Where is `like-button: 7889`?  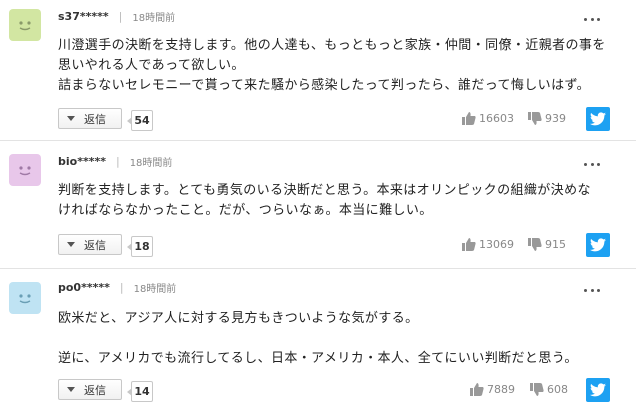
like-button: 7889 is located at coordinates (492, 389).